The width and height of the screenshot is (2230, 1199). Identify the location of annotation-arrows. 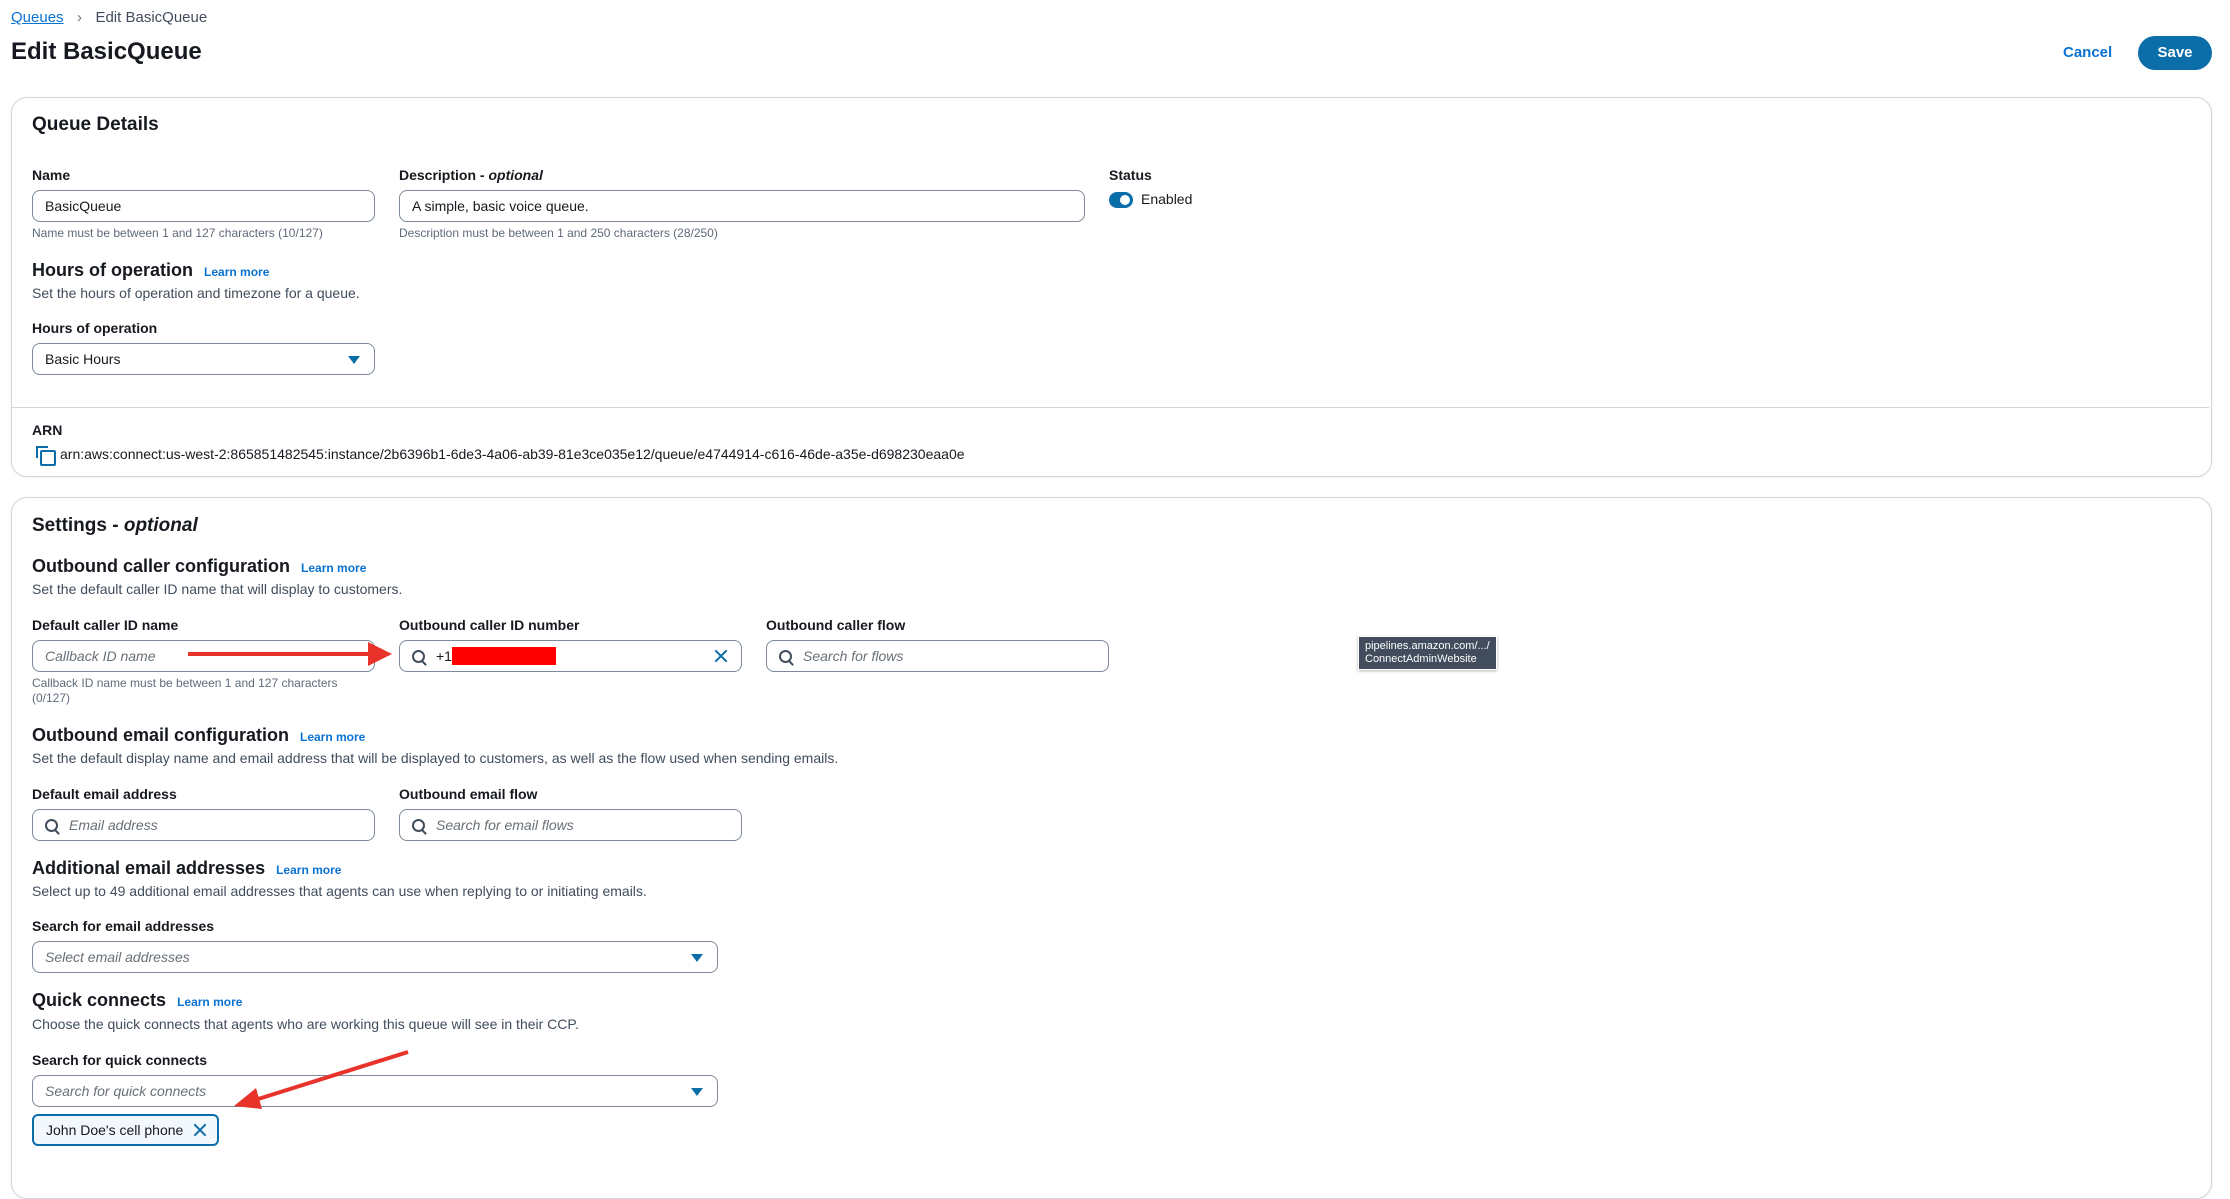
(298, 875).